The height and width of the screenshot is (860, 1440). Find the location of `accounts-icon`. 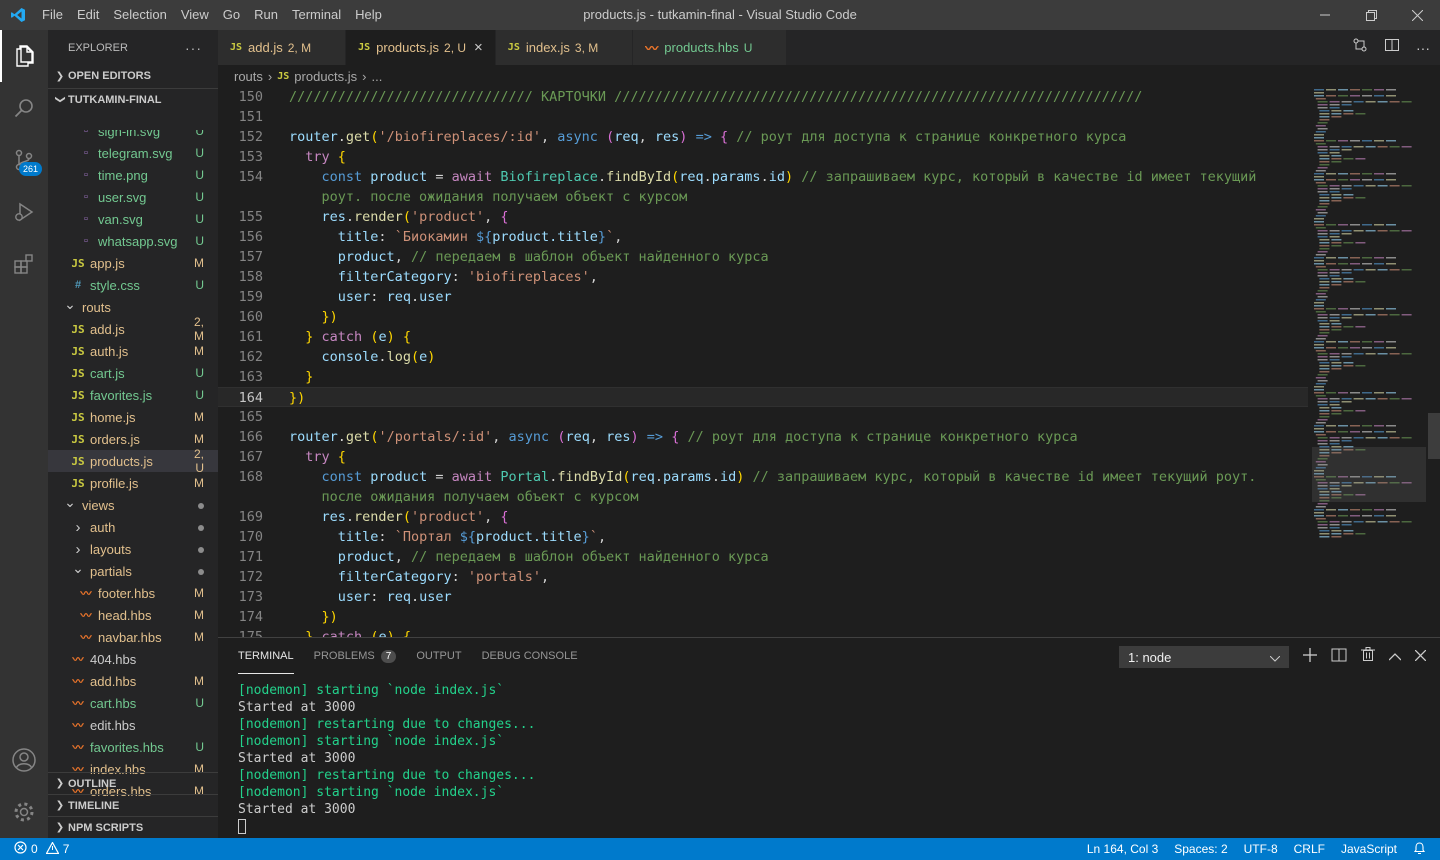

accounts-icon is located at coordinates (24, 760).